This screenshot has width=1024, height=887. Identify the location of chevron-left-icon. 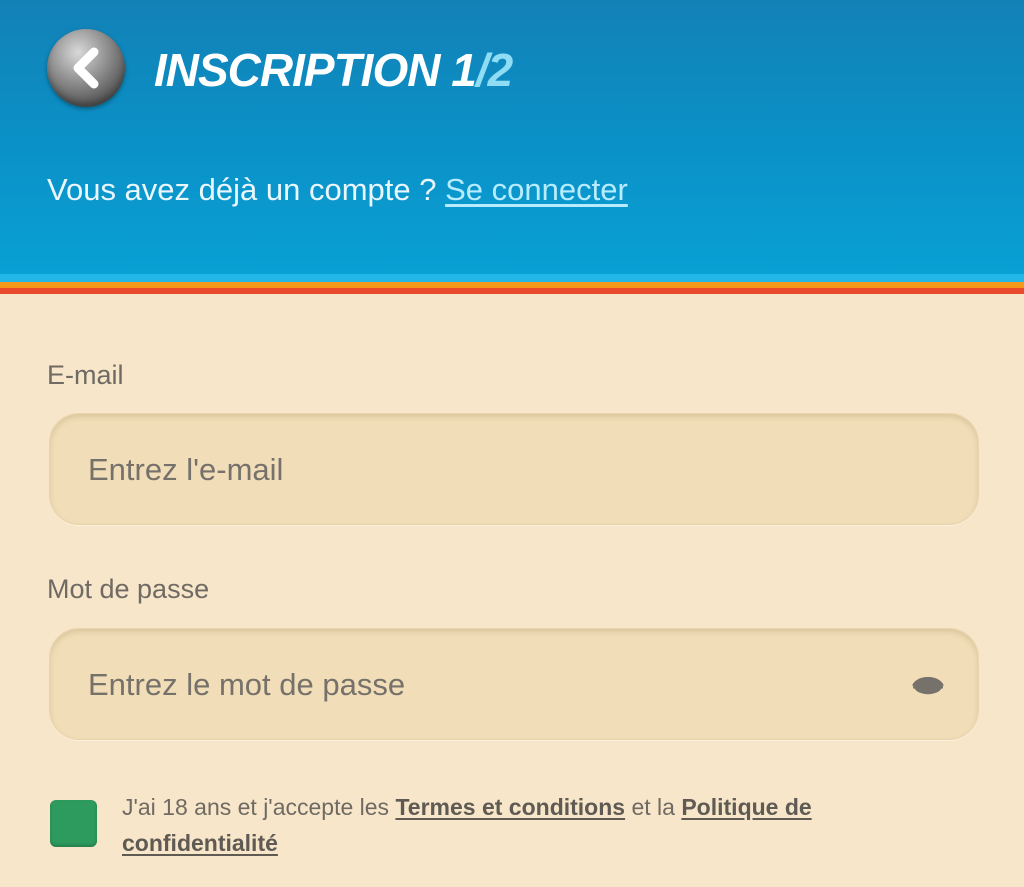
(86, 68).